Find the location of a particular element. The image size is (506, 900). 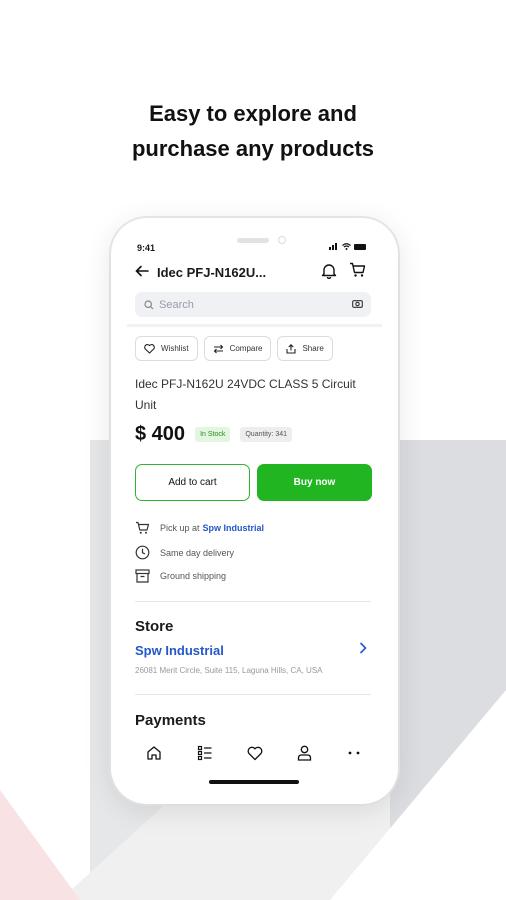

stock-badge: In Stock is located at coordinates (213, 434).